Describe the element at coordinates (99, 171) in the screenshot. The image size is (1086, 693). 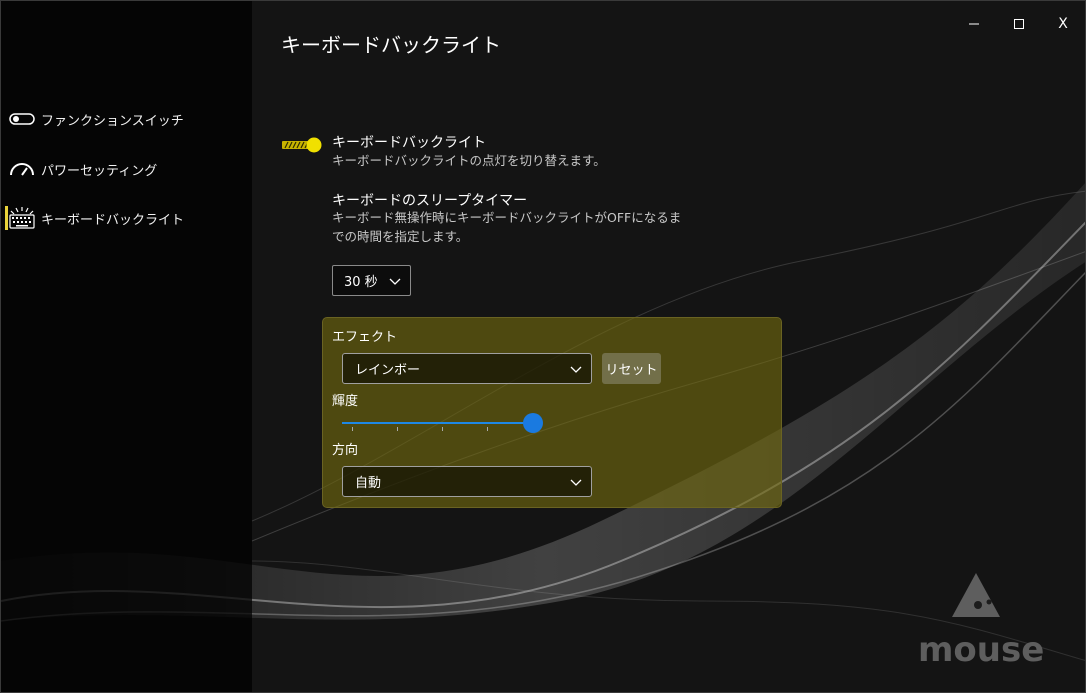
I see `sidebar-item-label: パワーセッティング` at that location.